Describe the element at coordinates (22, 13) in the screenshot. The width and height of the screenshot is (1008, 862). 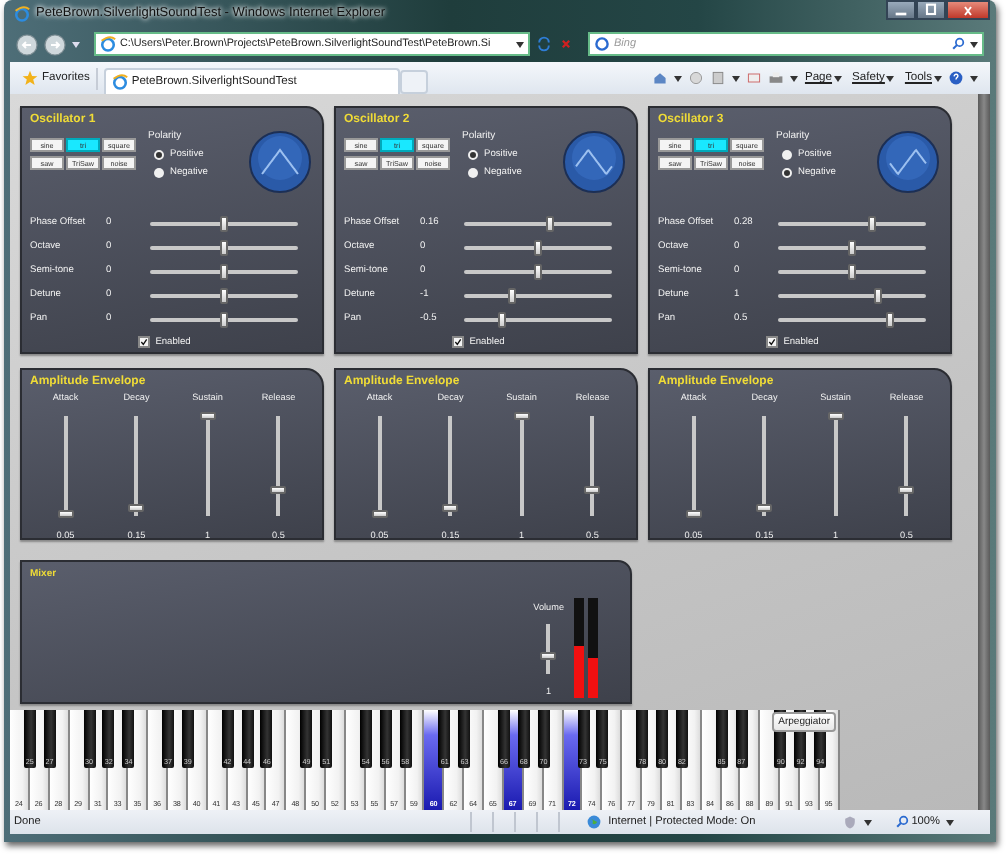
I see `browser-logo-icon` at that location.